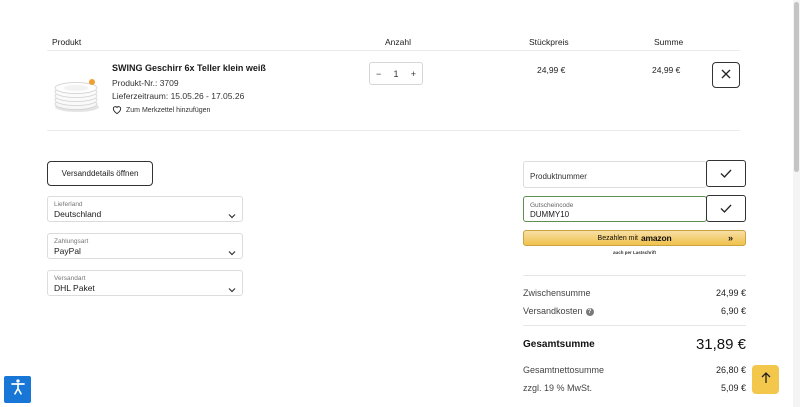 The width and height of the screenshot is (800, 407). Describe the element at coordinates (615, 174) in the screenshot. I see `product-number-input: Produktnummer` at that location.